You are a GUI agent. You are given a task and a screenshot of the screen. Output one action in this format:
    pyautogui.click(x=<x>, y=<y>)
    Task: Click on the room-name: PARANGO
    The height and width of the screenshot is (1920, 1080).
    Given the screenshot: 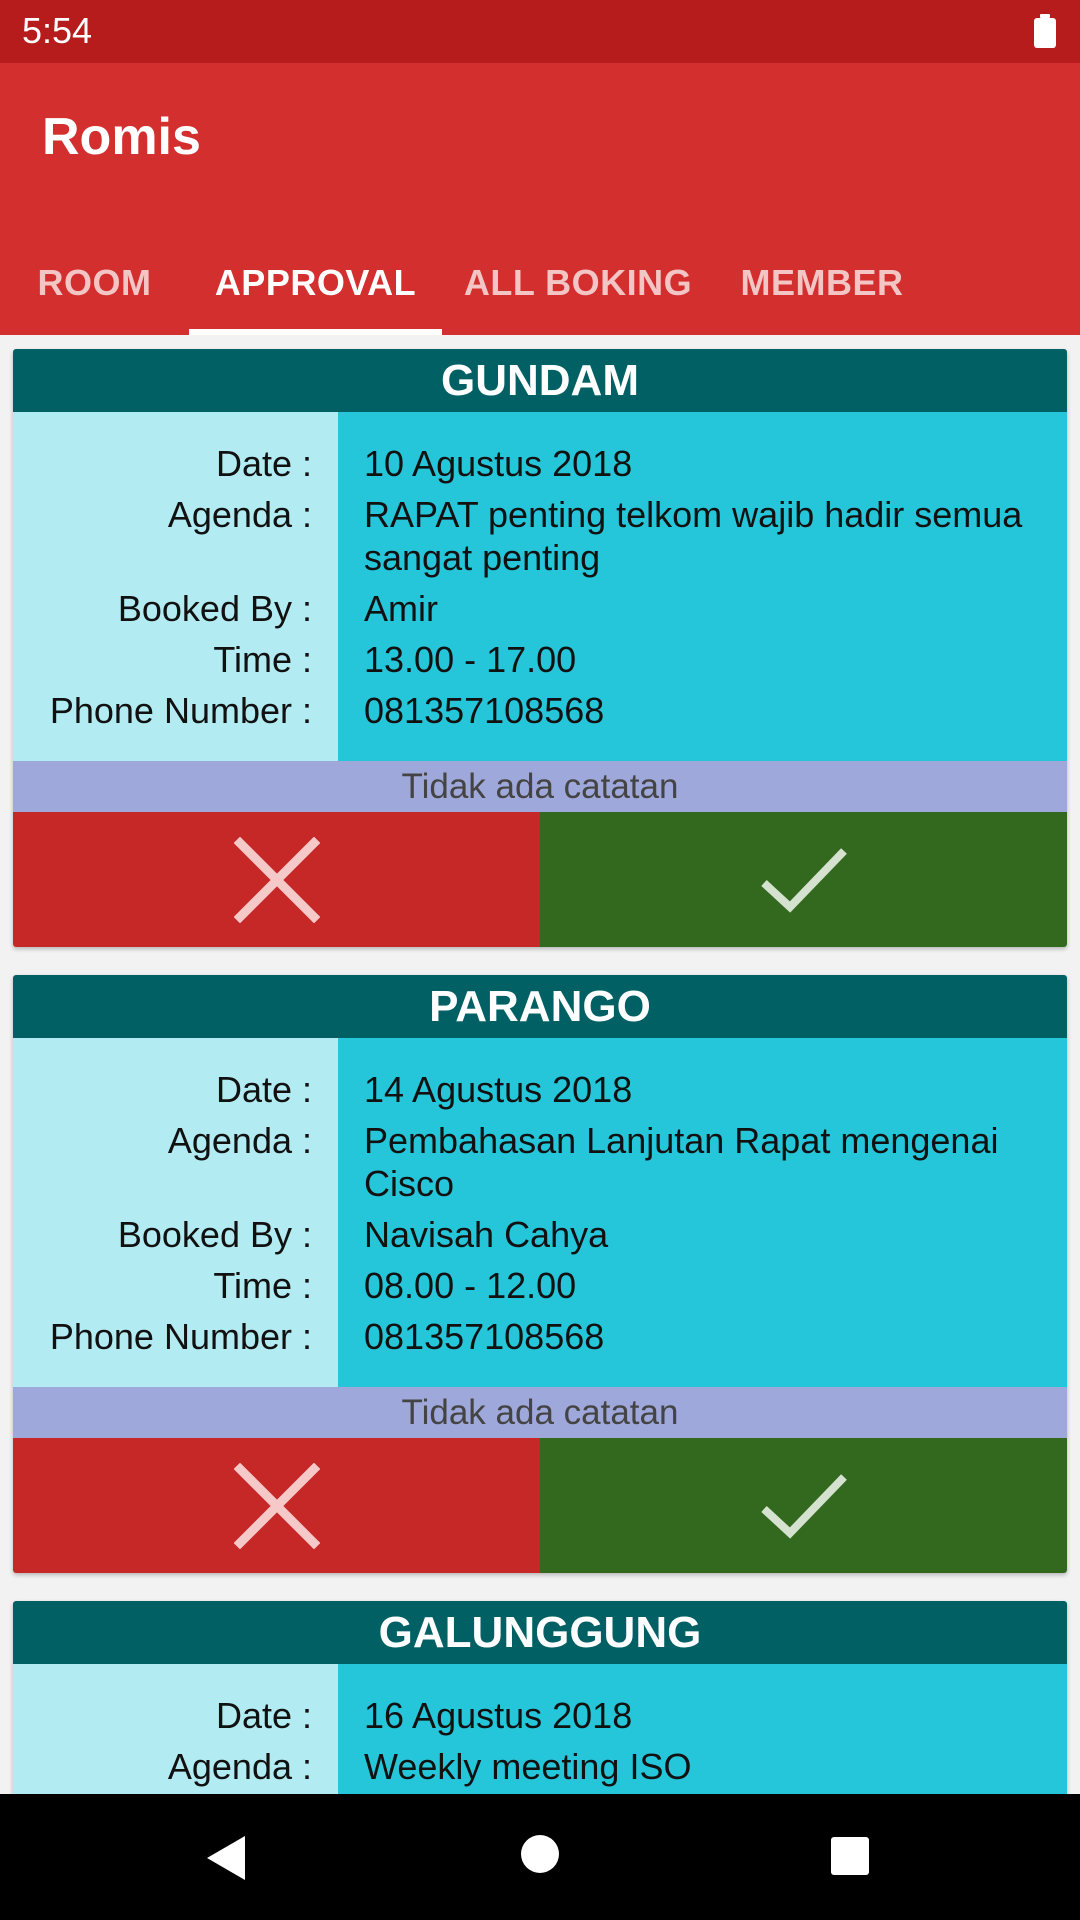 What is the action you would take?
    pyautogui.click(x=540, y=1006)
    